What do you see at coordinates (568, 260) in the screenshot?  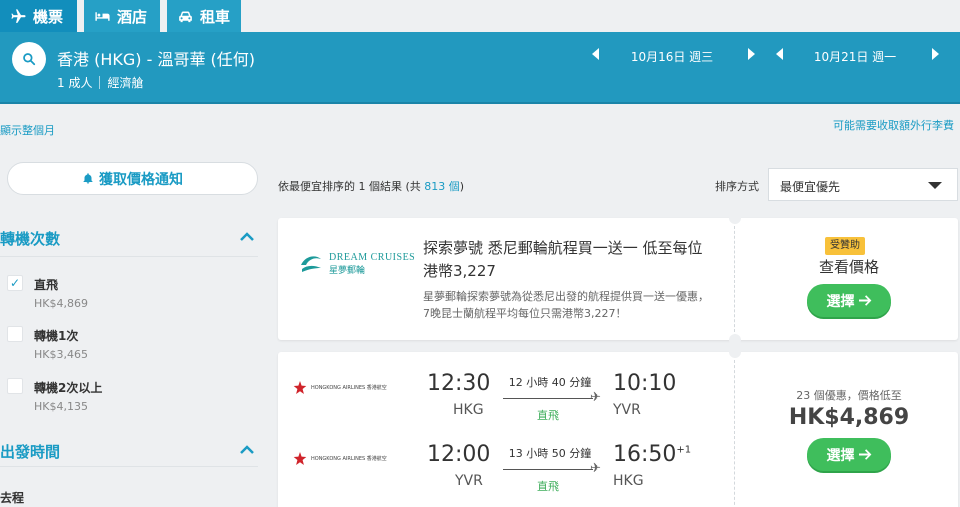 I see `ad-title: 探索夢號 悉尼郵輪航程買一送一 低至每位港幣3,227` at bounding box center [568, 260].